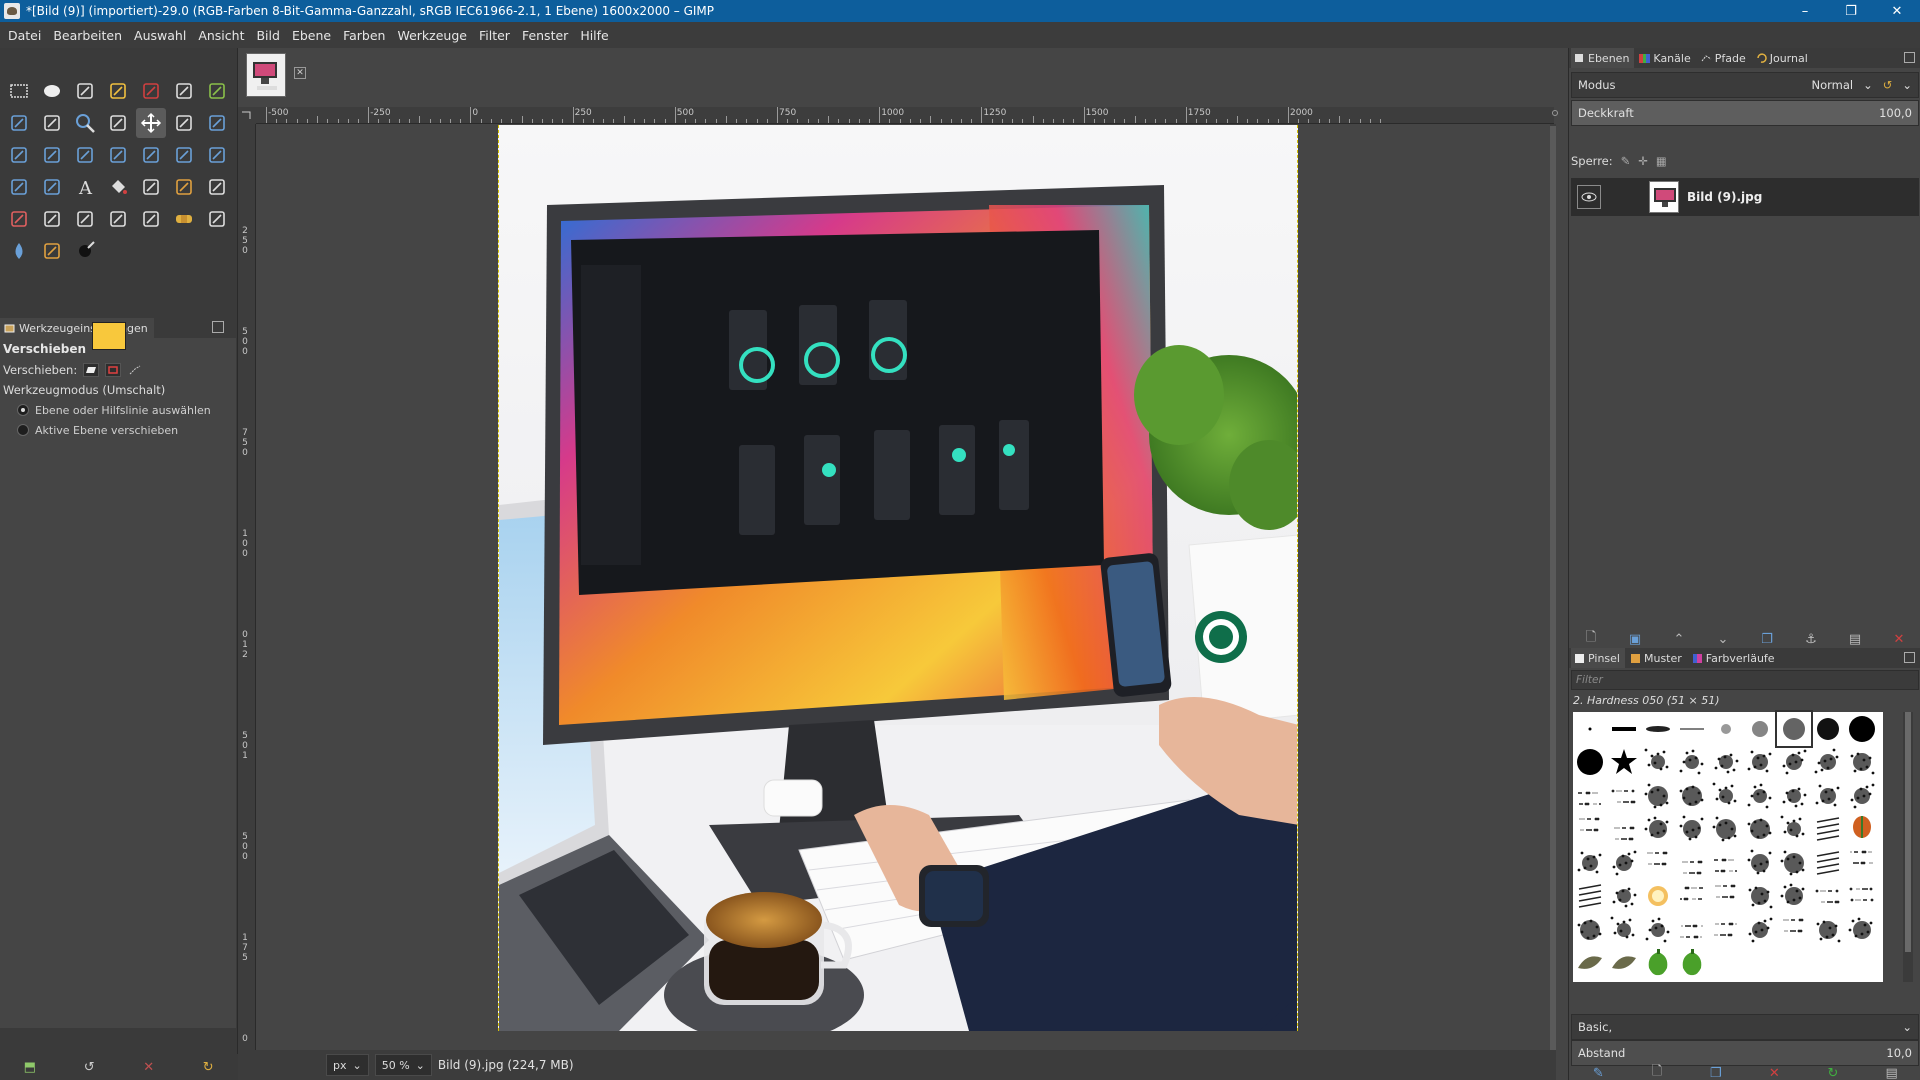 The height and width of the screenshot is (1080, 1920). I want to click on menu-filter: Filter, so click(494, 35).